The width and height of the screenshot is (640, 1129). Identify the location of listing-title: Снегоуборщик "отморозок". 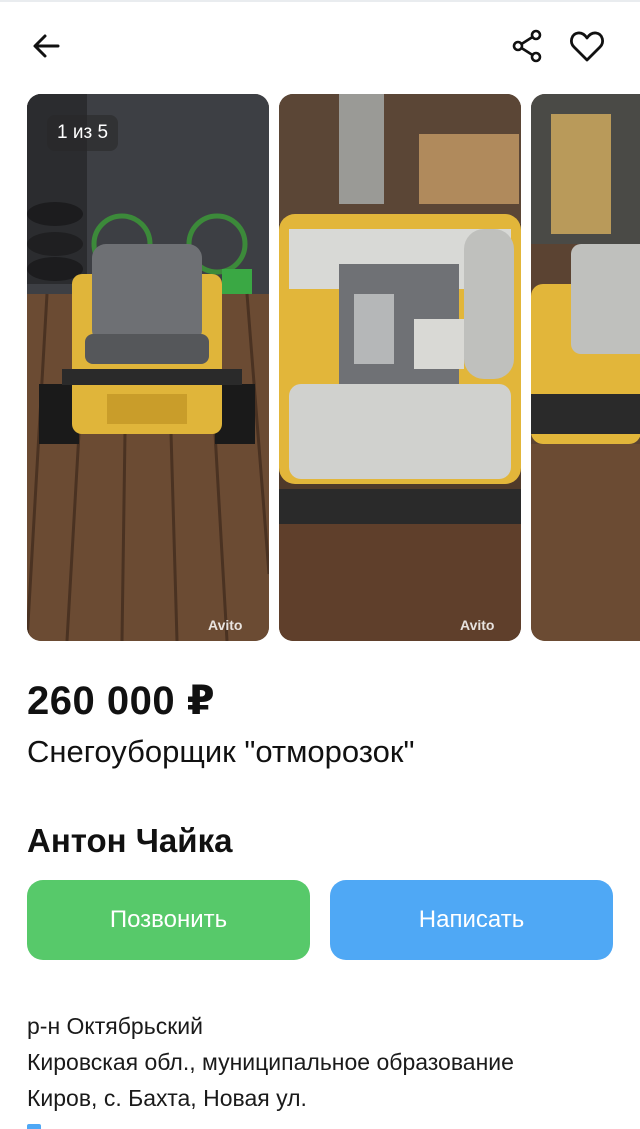
(221, 751).